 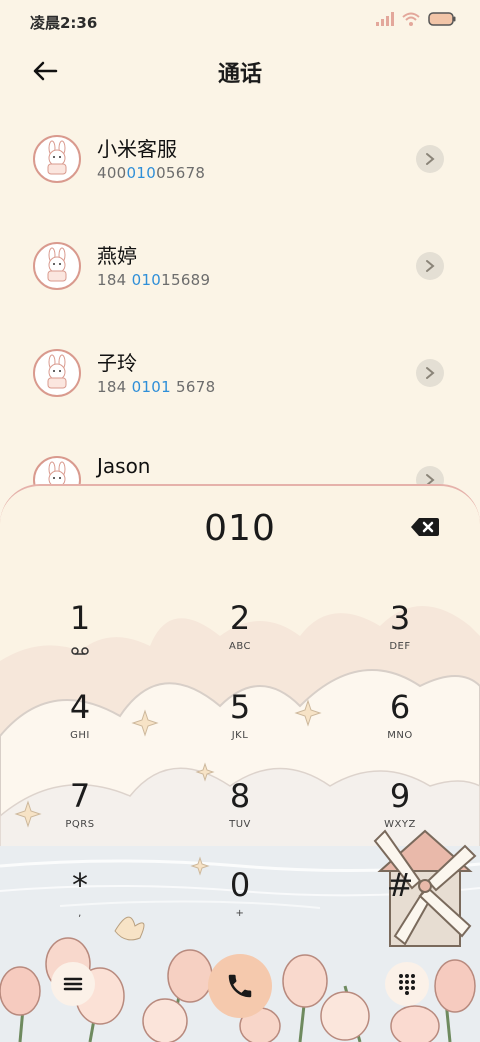 I want to click on key-letters: GHI, so click(x=80, y=735).